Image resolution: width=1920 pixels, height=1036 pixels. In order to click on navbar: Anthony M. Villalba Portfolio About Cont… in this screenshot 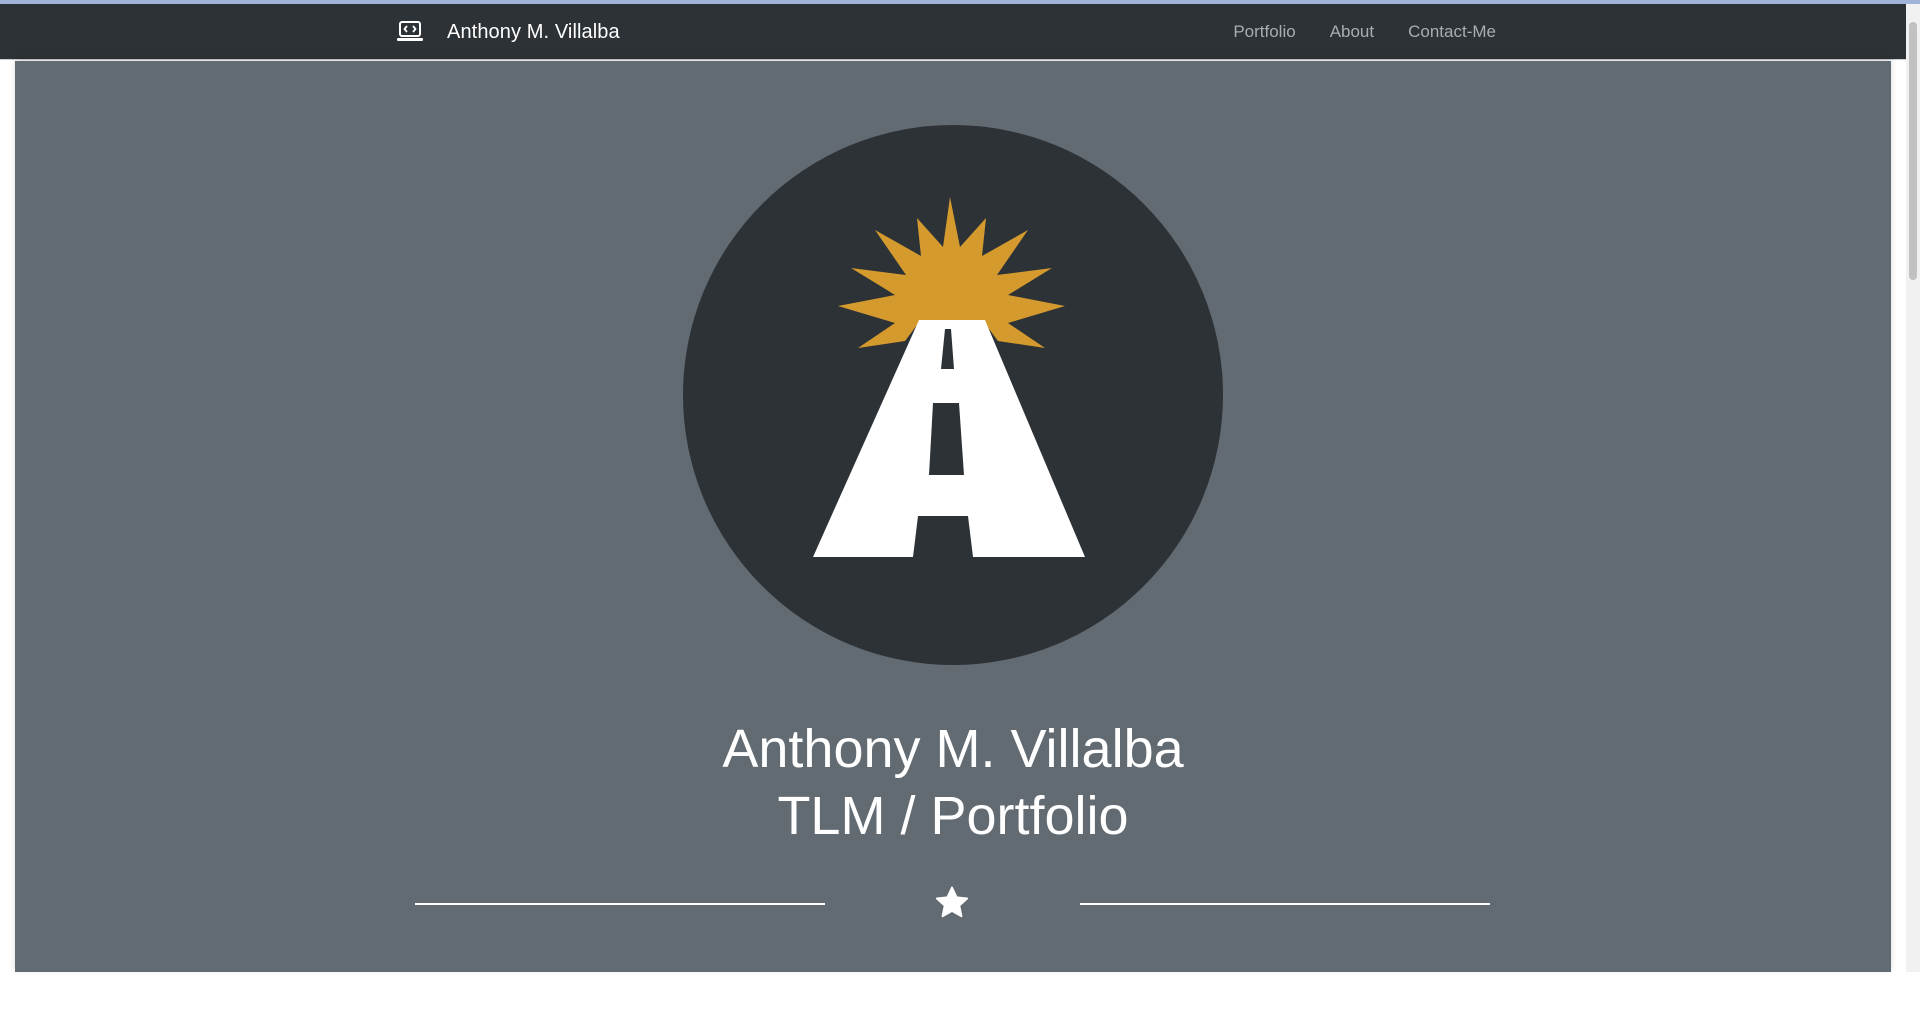, I will do `click(953, 32)`.